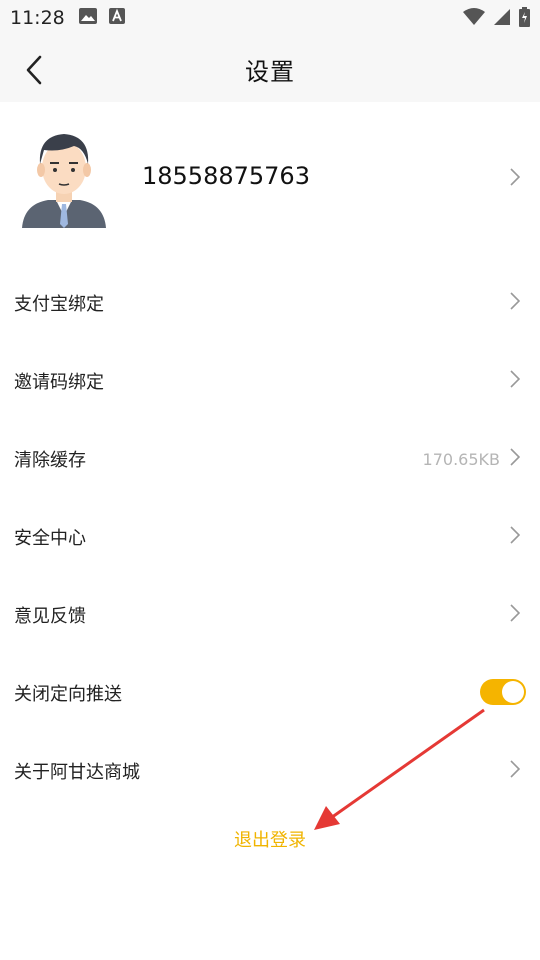 Image resolution: width=540 pixels, height=960 pixels. I want to click on menu-item-security-center: 安全中心, so click(270, 537).